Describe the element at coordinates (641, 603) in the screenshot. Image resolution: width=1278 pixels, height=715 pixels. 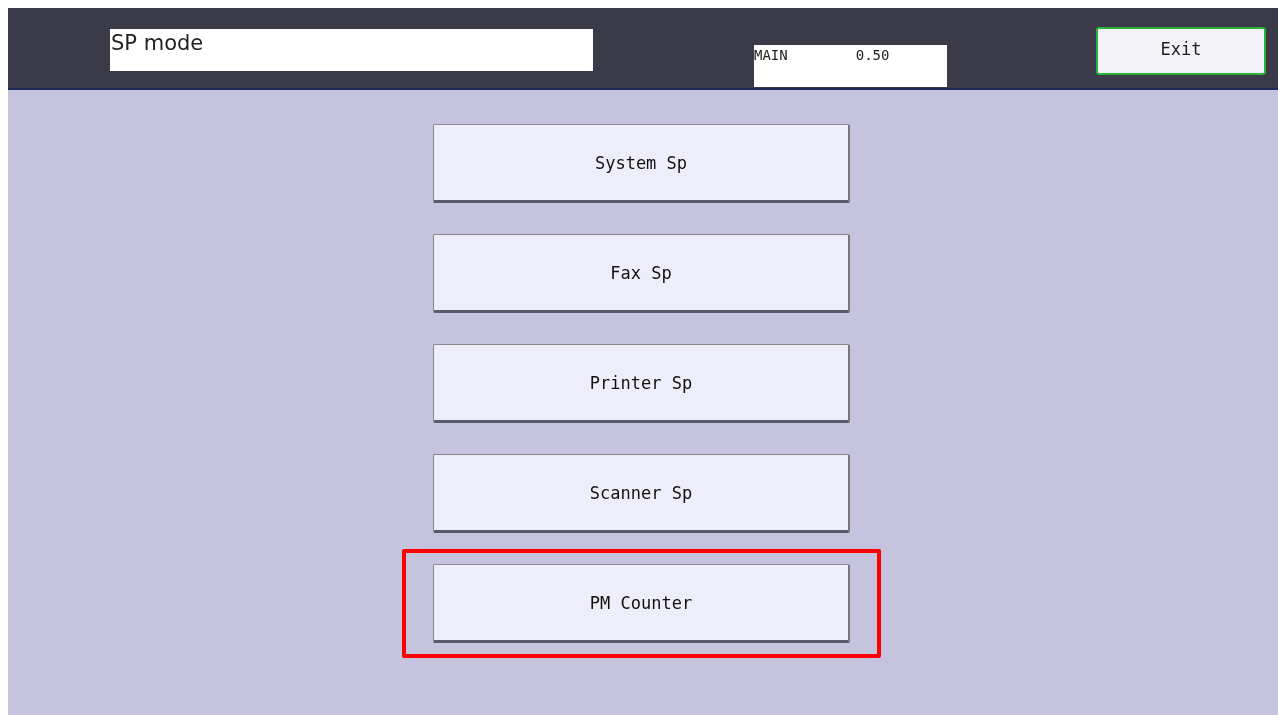
I see `menu-button: PM Counter` at that location.